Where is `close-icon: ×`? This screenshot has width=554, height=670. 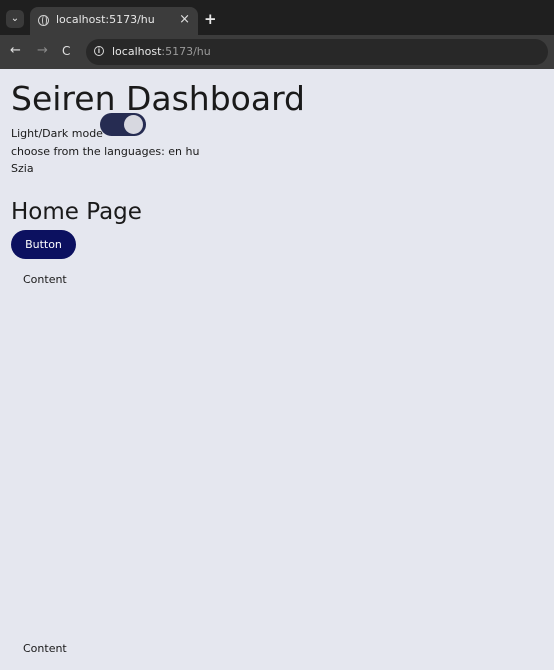
close-icon: × is located at coordinates (184, 19).